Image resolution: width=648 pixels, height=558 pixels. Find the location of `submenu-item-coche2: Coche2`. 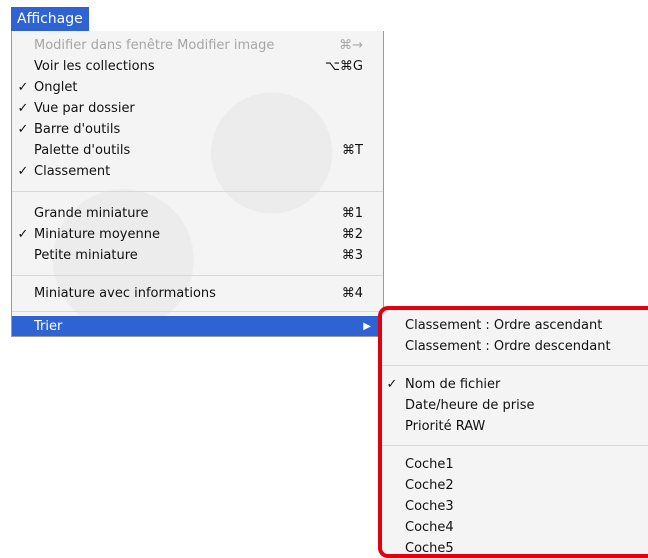

submenu-item-coche2: Coche2 is located at coordinates (515, 485).